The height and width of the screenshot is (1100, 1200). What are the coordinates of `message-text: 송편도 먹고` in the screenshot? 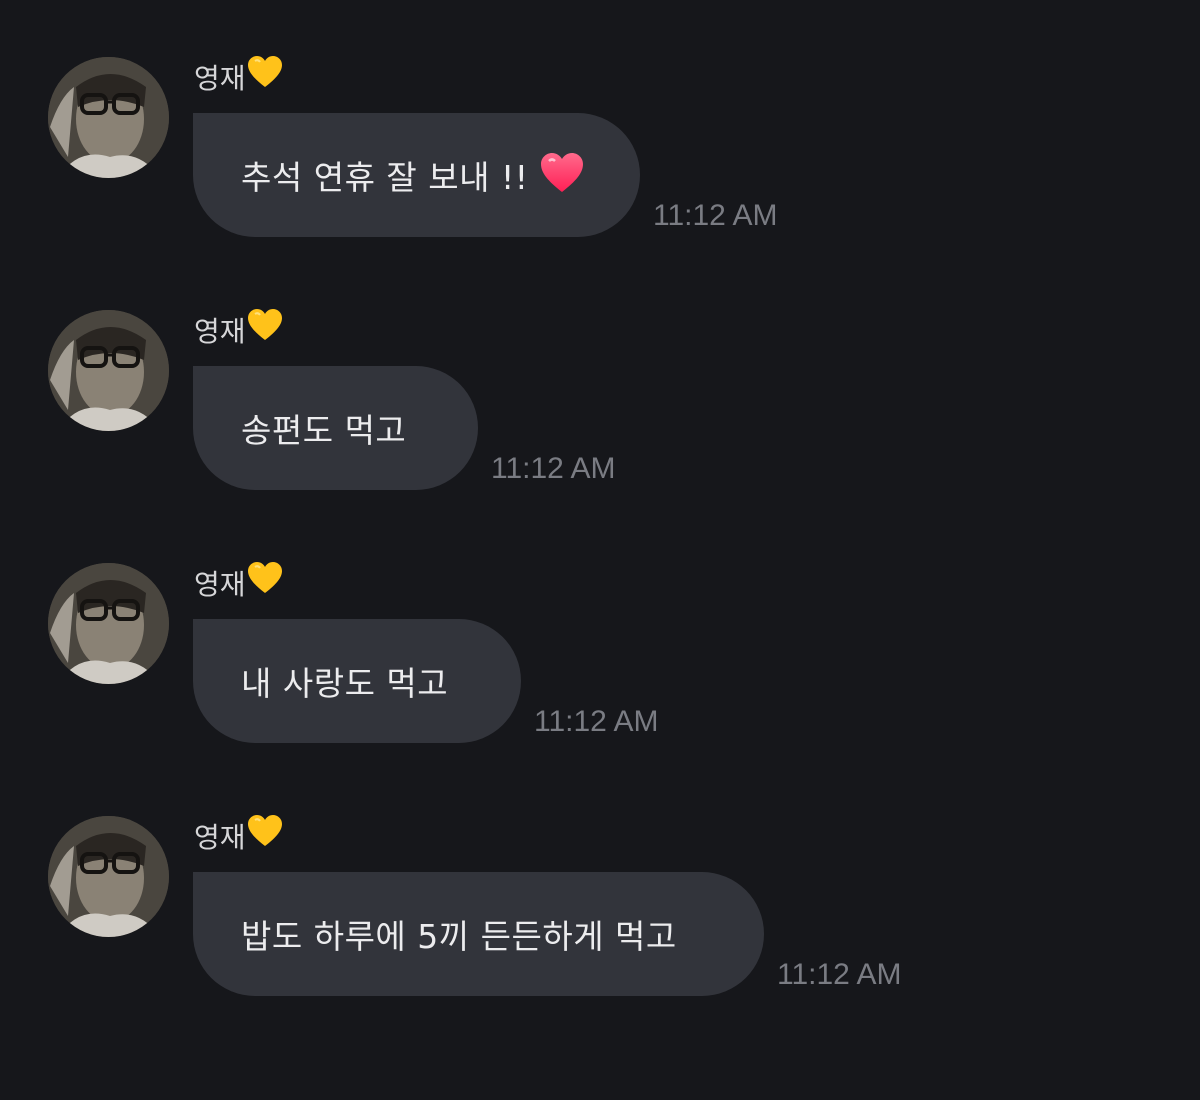 It's located at (324, 430).